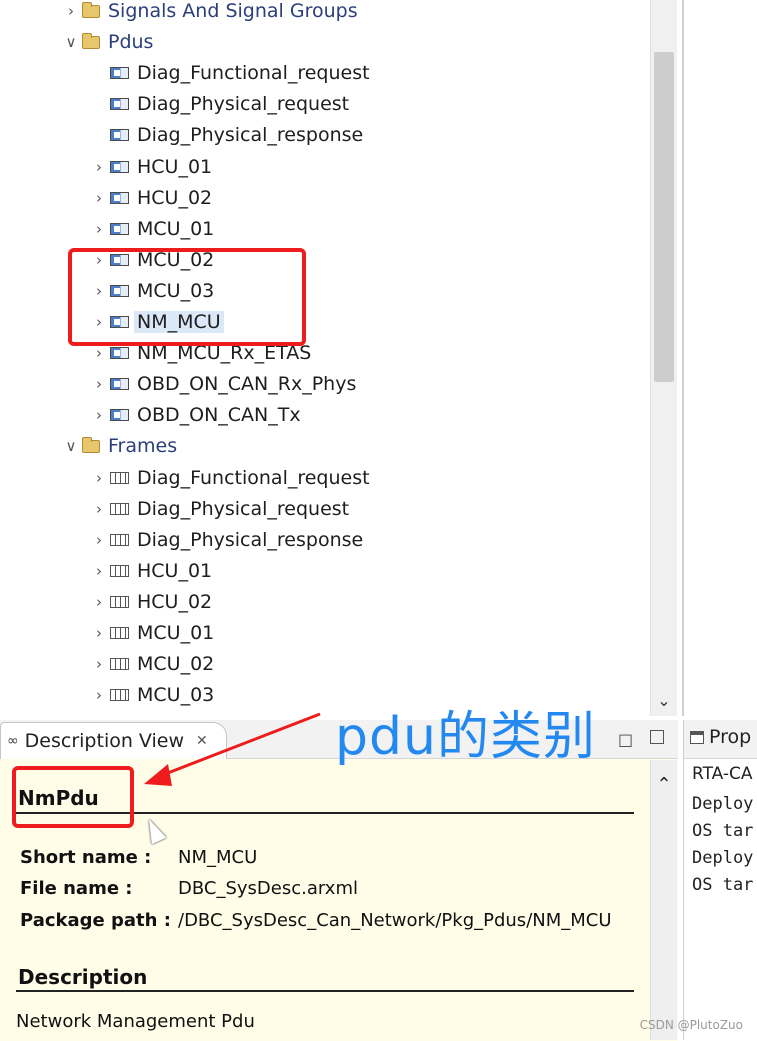 The width and height of the screenshot is (757, 1041). Describe the element at coordinates (232, 749) in the screenshot. I see `annotation-arrow` at that location.